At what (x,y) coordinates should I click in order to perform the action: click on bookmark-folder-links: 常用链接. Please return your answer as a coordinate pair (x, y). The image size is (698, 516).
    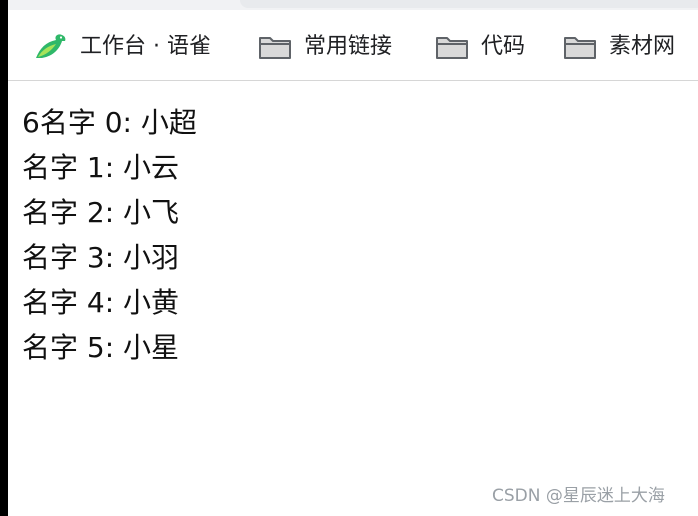
    Looking at the image, I should click on (325, 47).